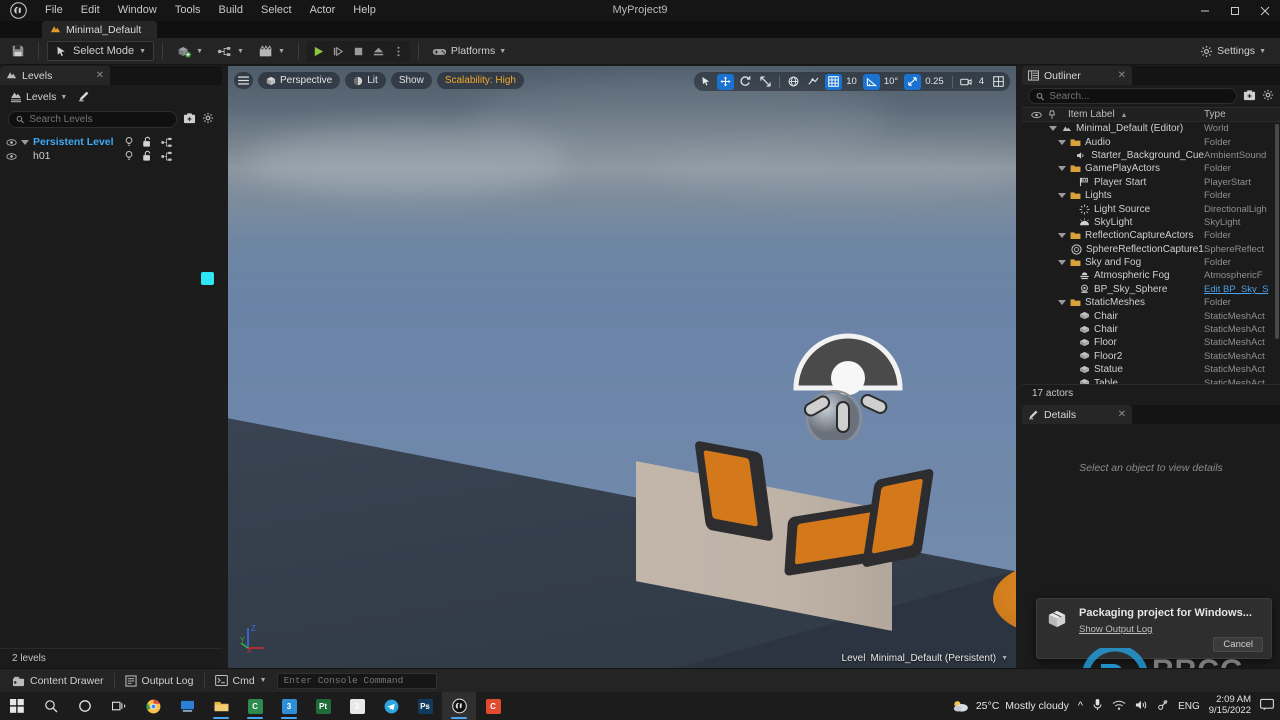 The width and height of the screenshot is (1280, 720). What do you see at coordinates (299, 80) in the screenshot?
I see `viewport-perspective-button: Perspective` at bounding box center [299, 80].